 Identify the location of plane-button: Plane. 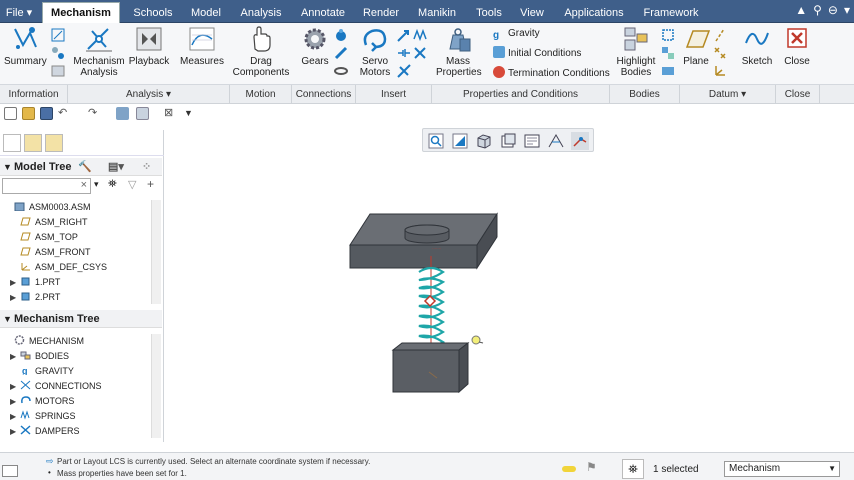
(696, 46).